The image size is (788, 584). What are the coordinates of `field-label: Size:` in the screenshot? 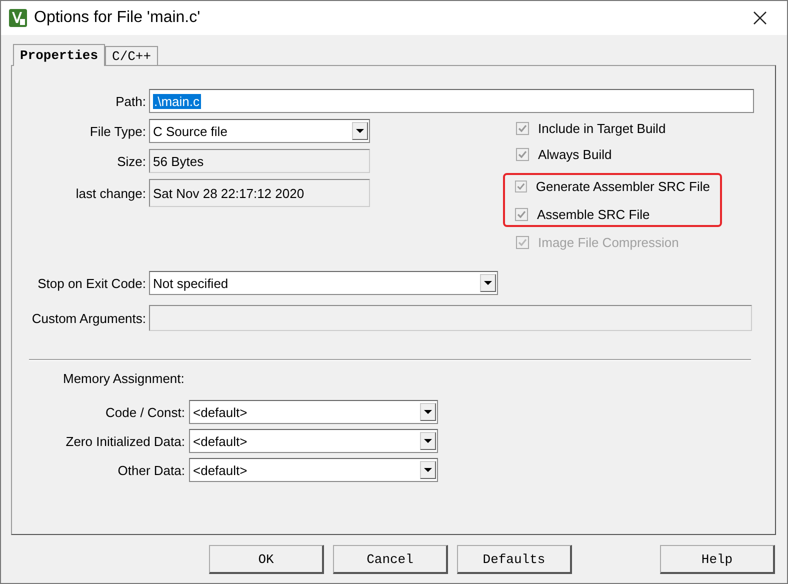 It's located at (131, 161).